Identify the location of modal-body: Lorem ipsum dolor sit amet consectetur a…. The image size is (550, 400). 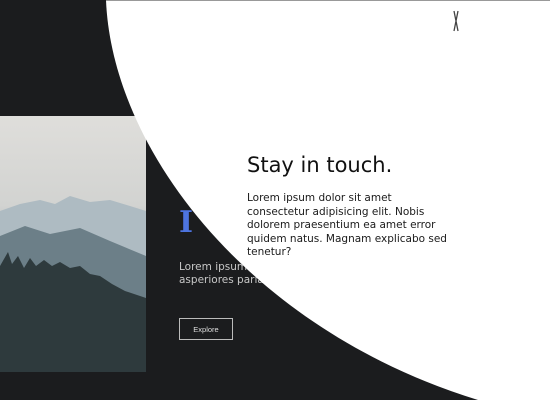
(347, 225).